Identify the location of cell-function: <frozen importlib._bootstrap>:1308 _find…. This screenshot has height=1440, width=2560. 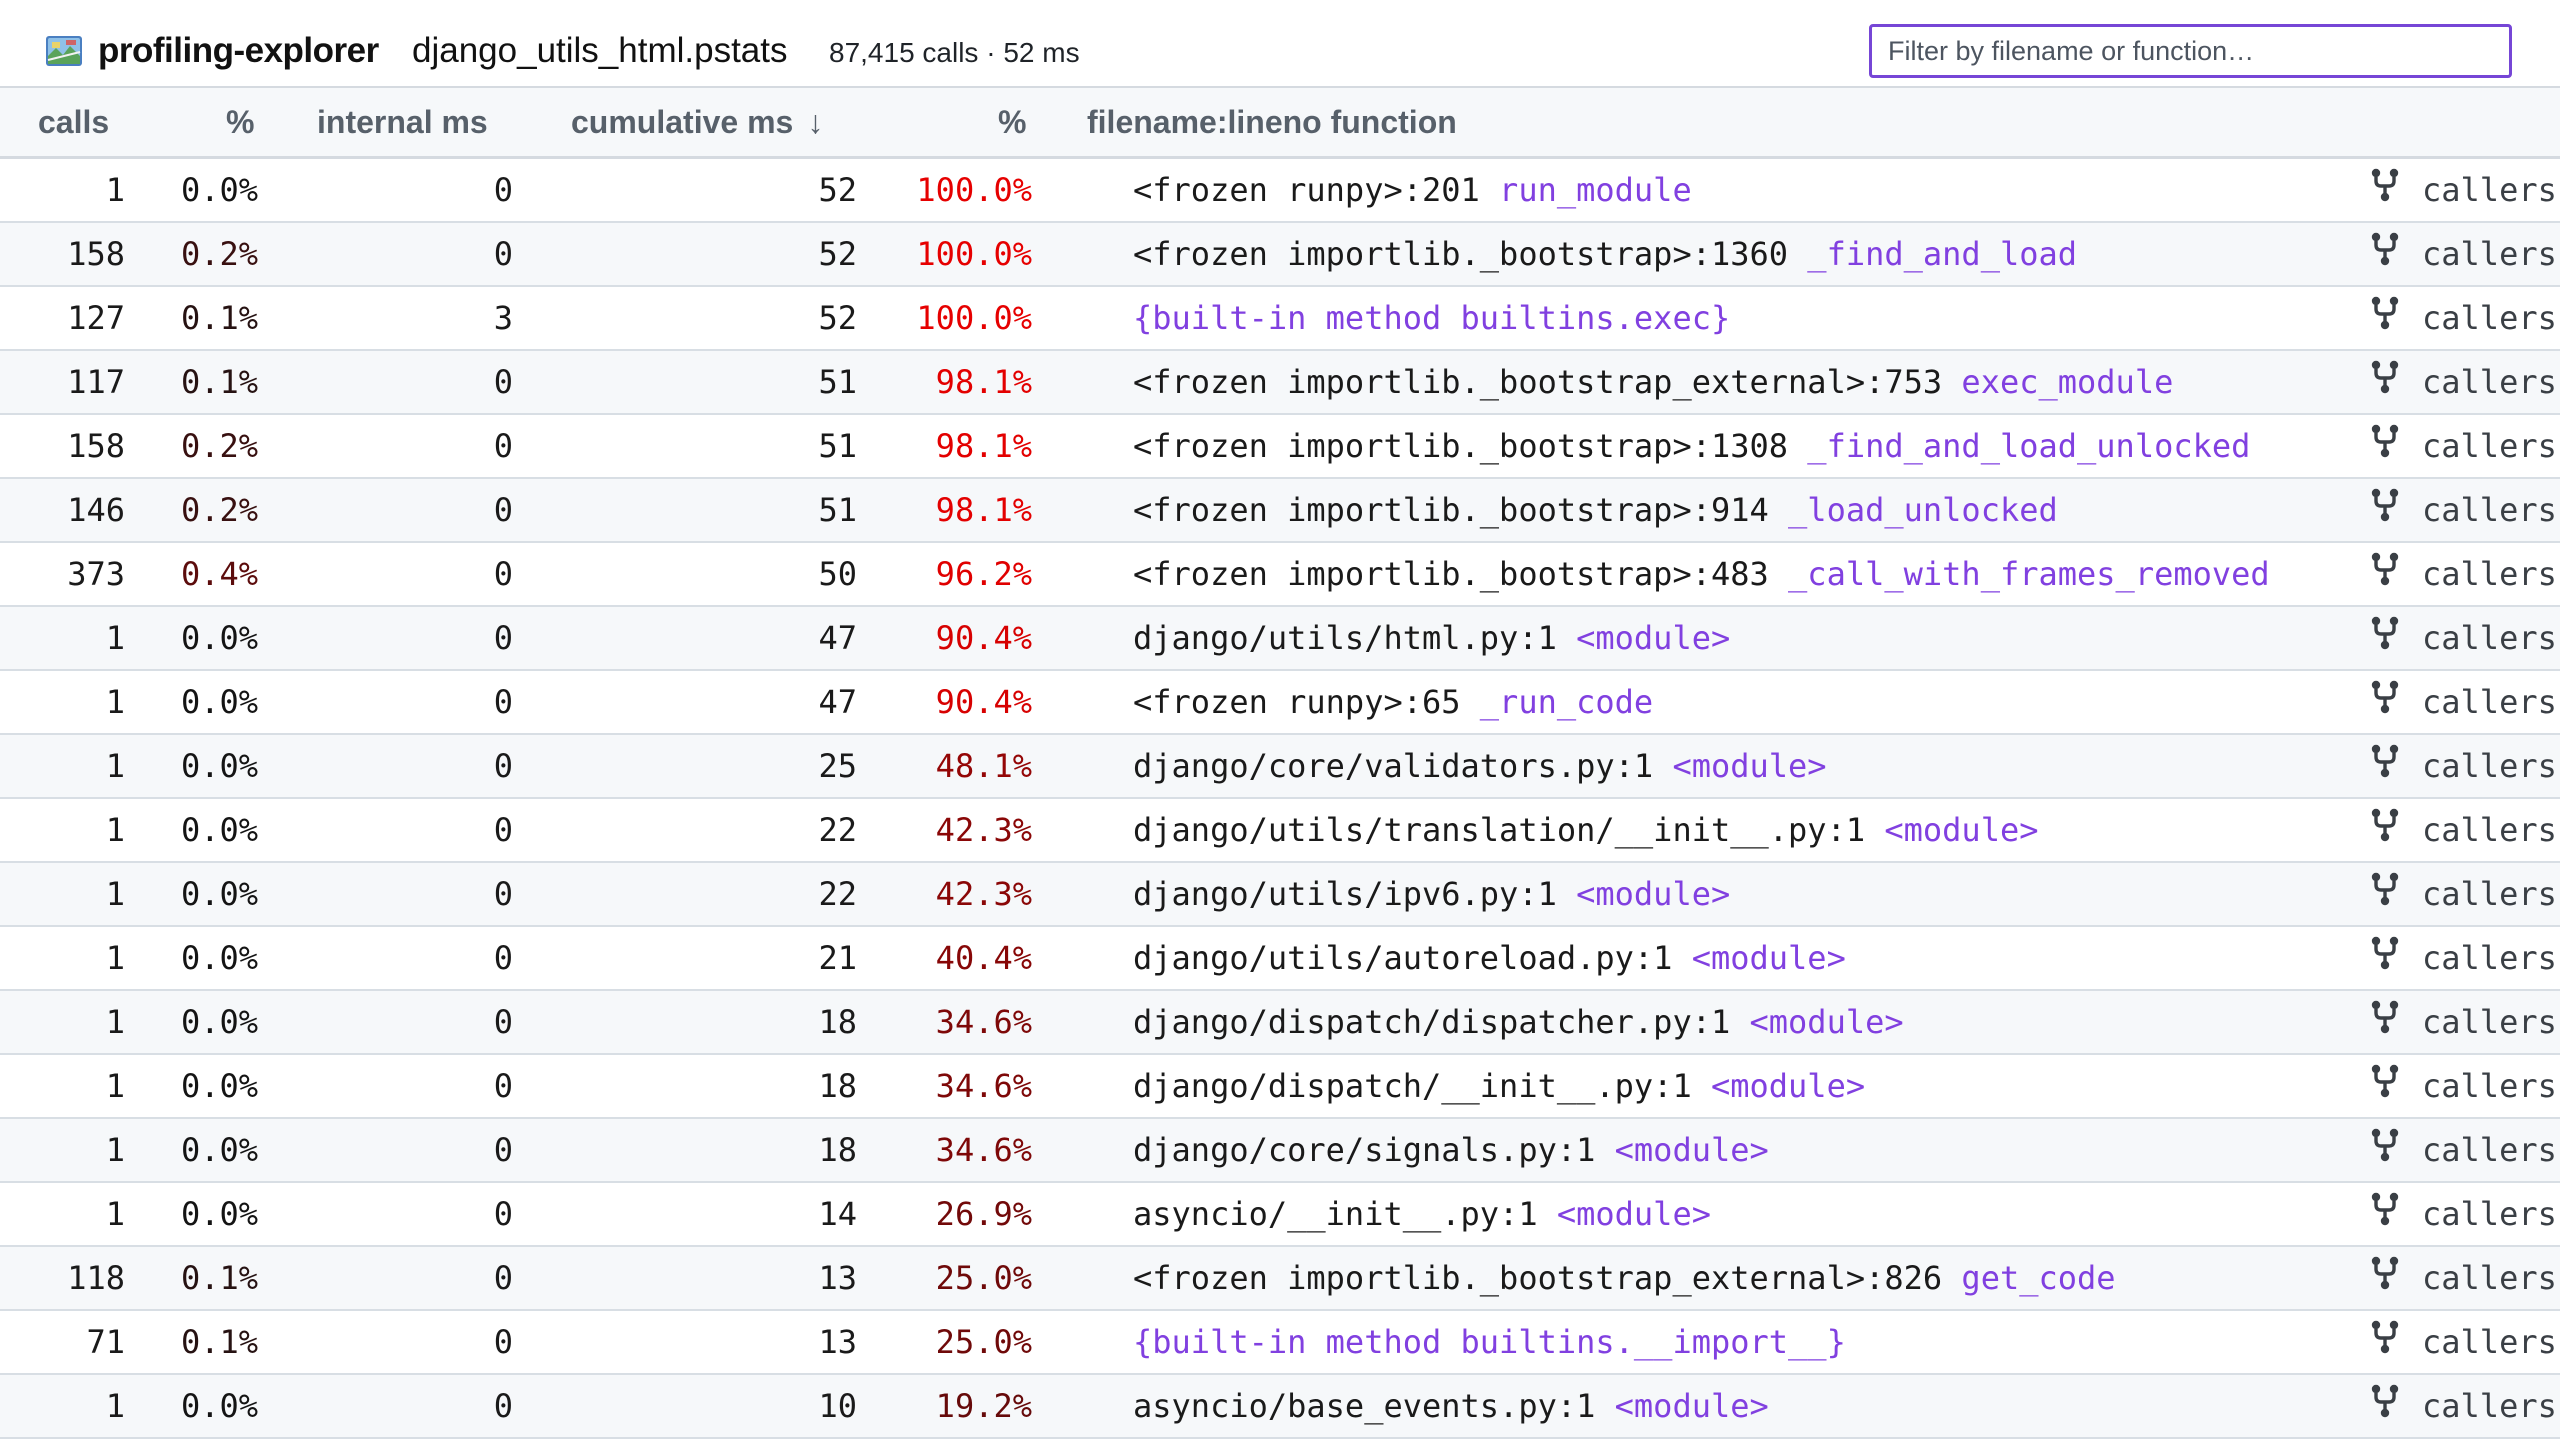
(1691, 446).